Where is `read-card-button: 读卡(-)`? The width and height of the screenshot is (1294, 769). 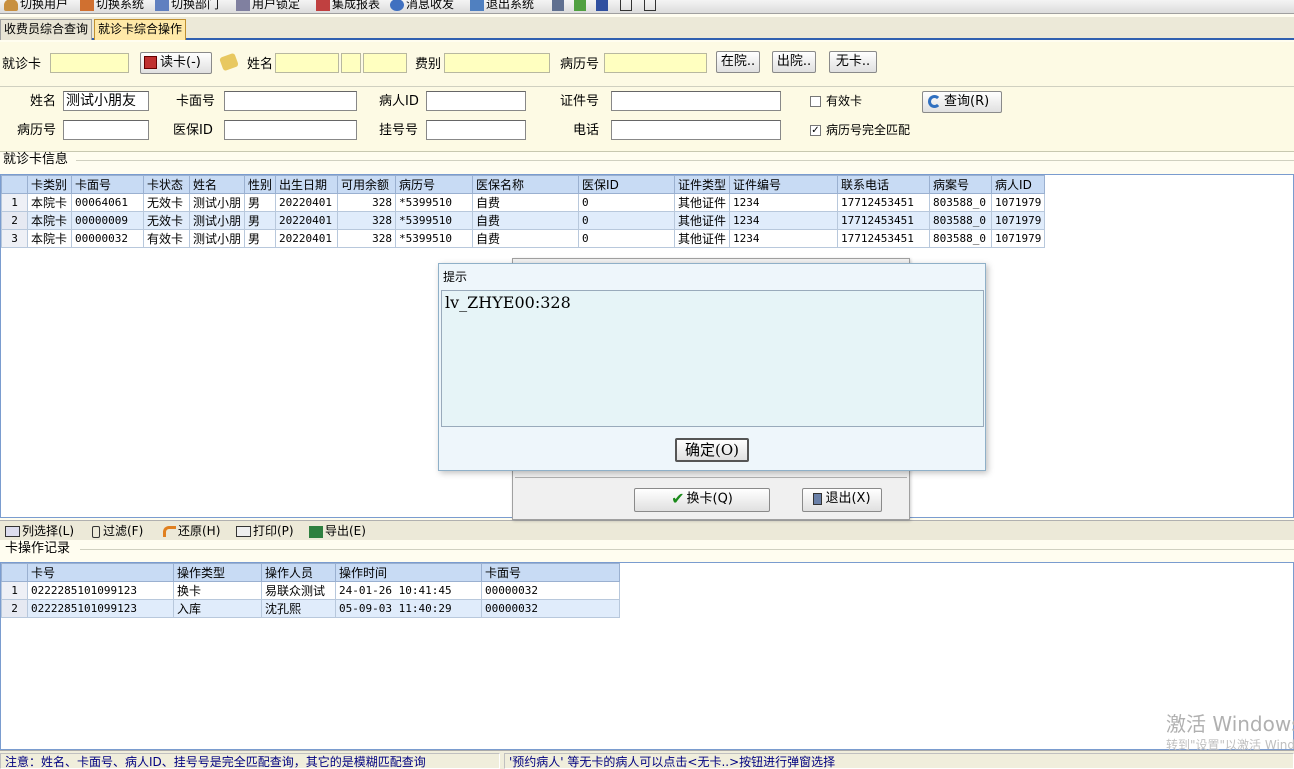
read-card-button: 读卡(-) is located at coordinates (176, 63).